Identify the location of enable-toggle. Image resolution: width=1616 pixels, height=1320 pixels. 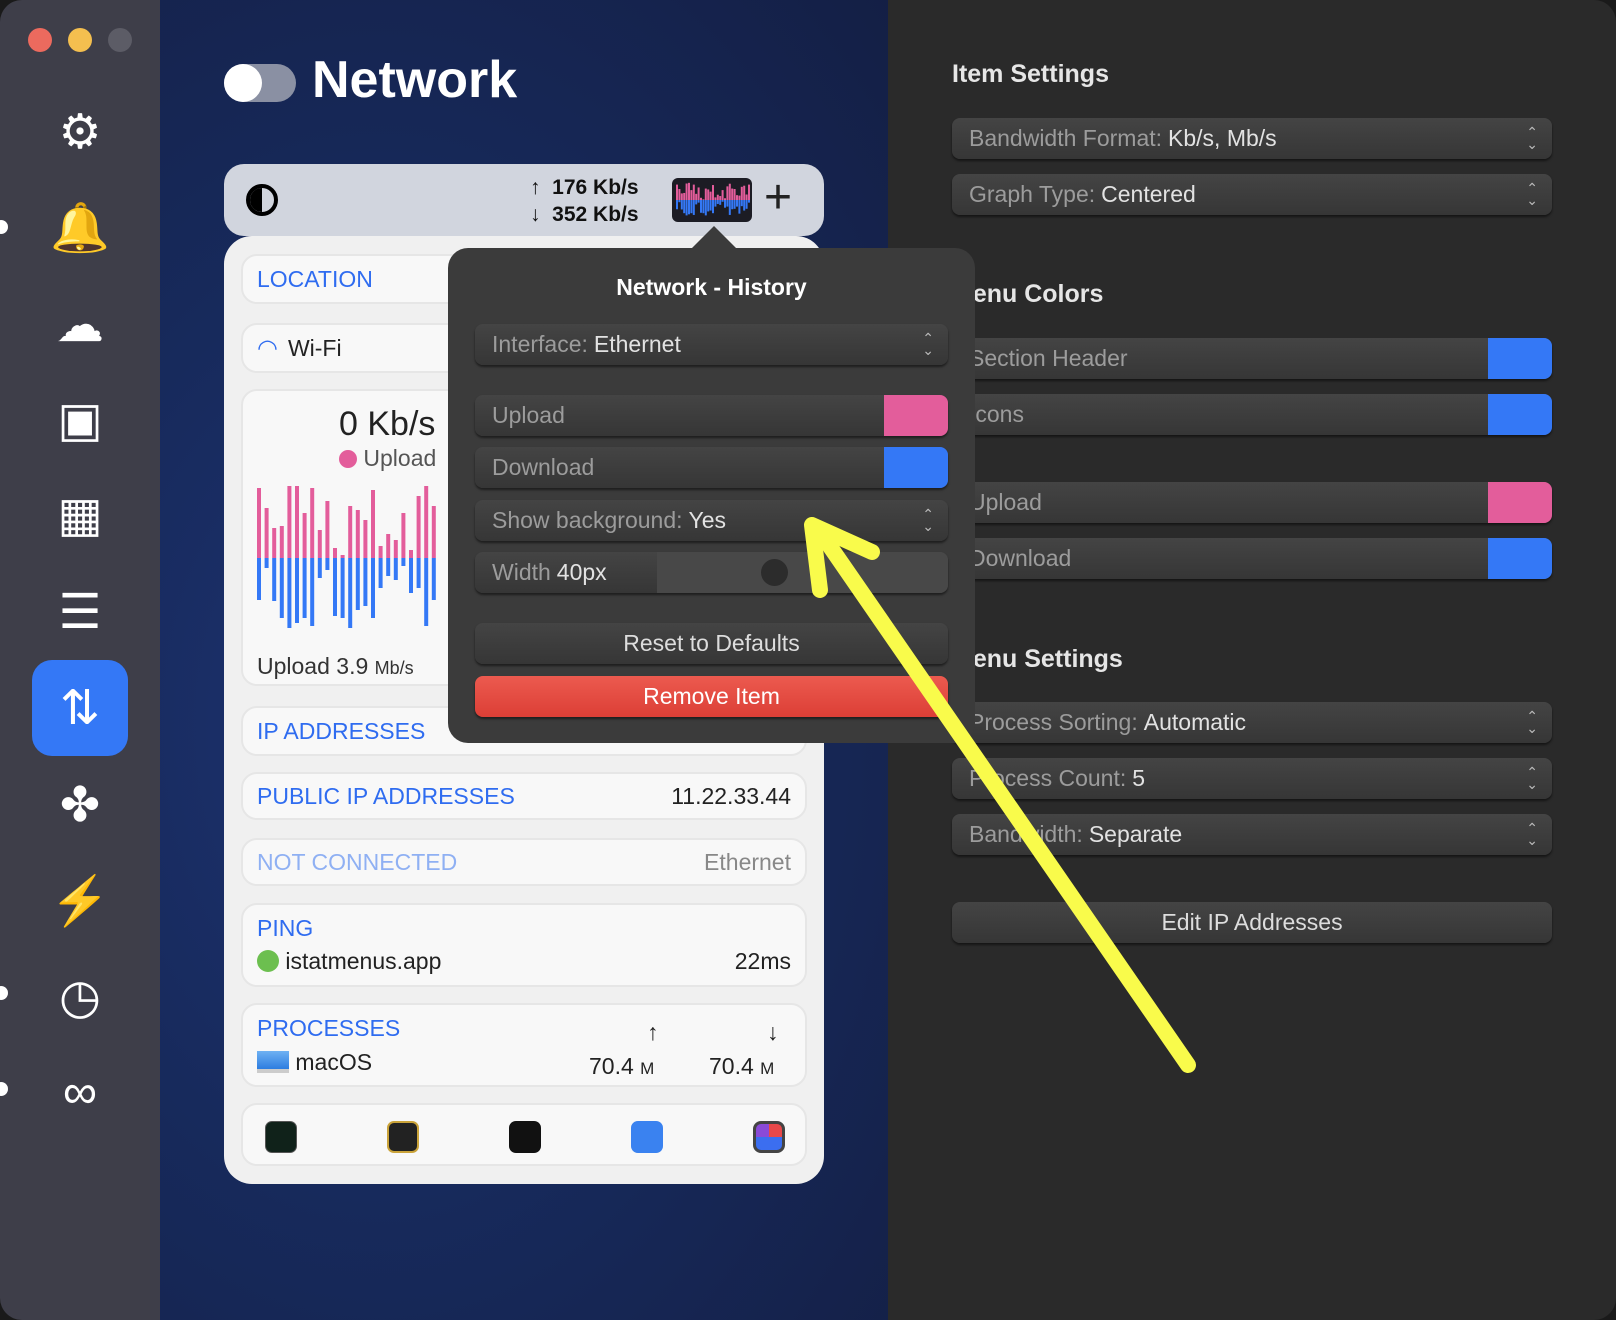
(260, 83).